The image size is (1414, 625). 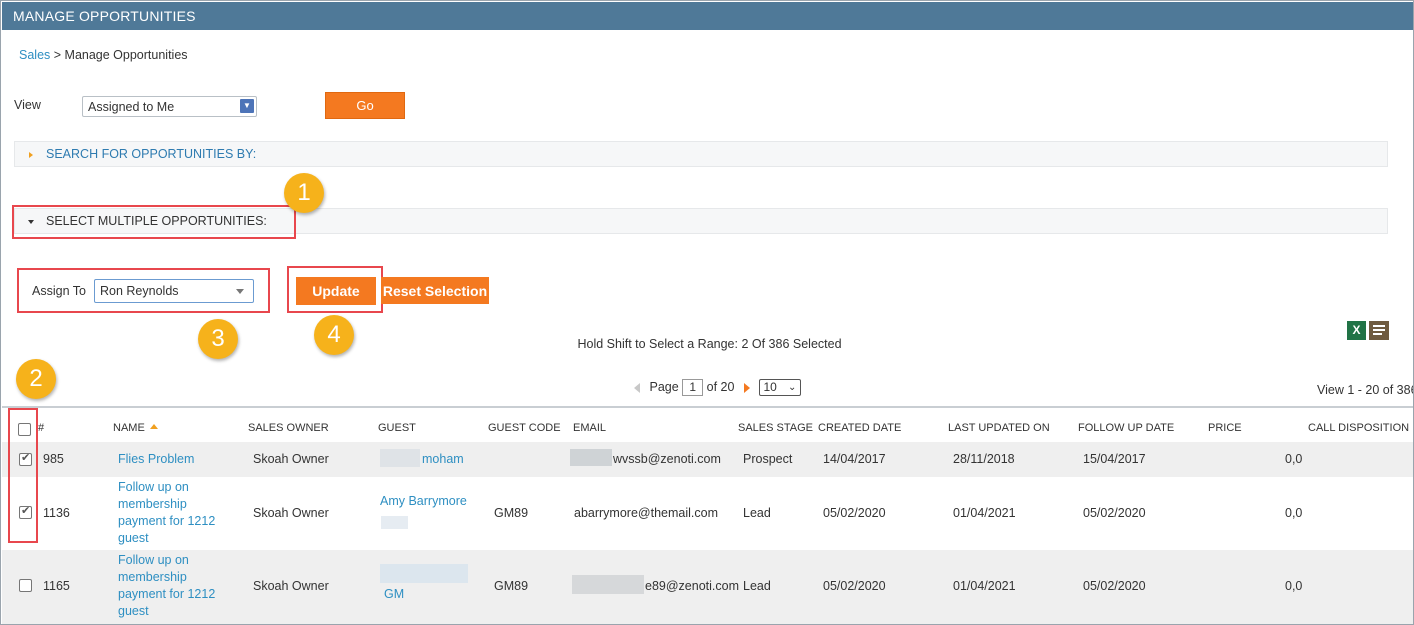 What do you see at coordinates (775, 428) in the screenshot?
I see `col-header-sales-stage: SALES STAGE` at bounding box center [775, 428].